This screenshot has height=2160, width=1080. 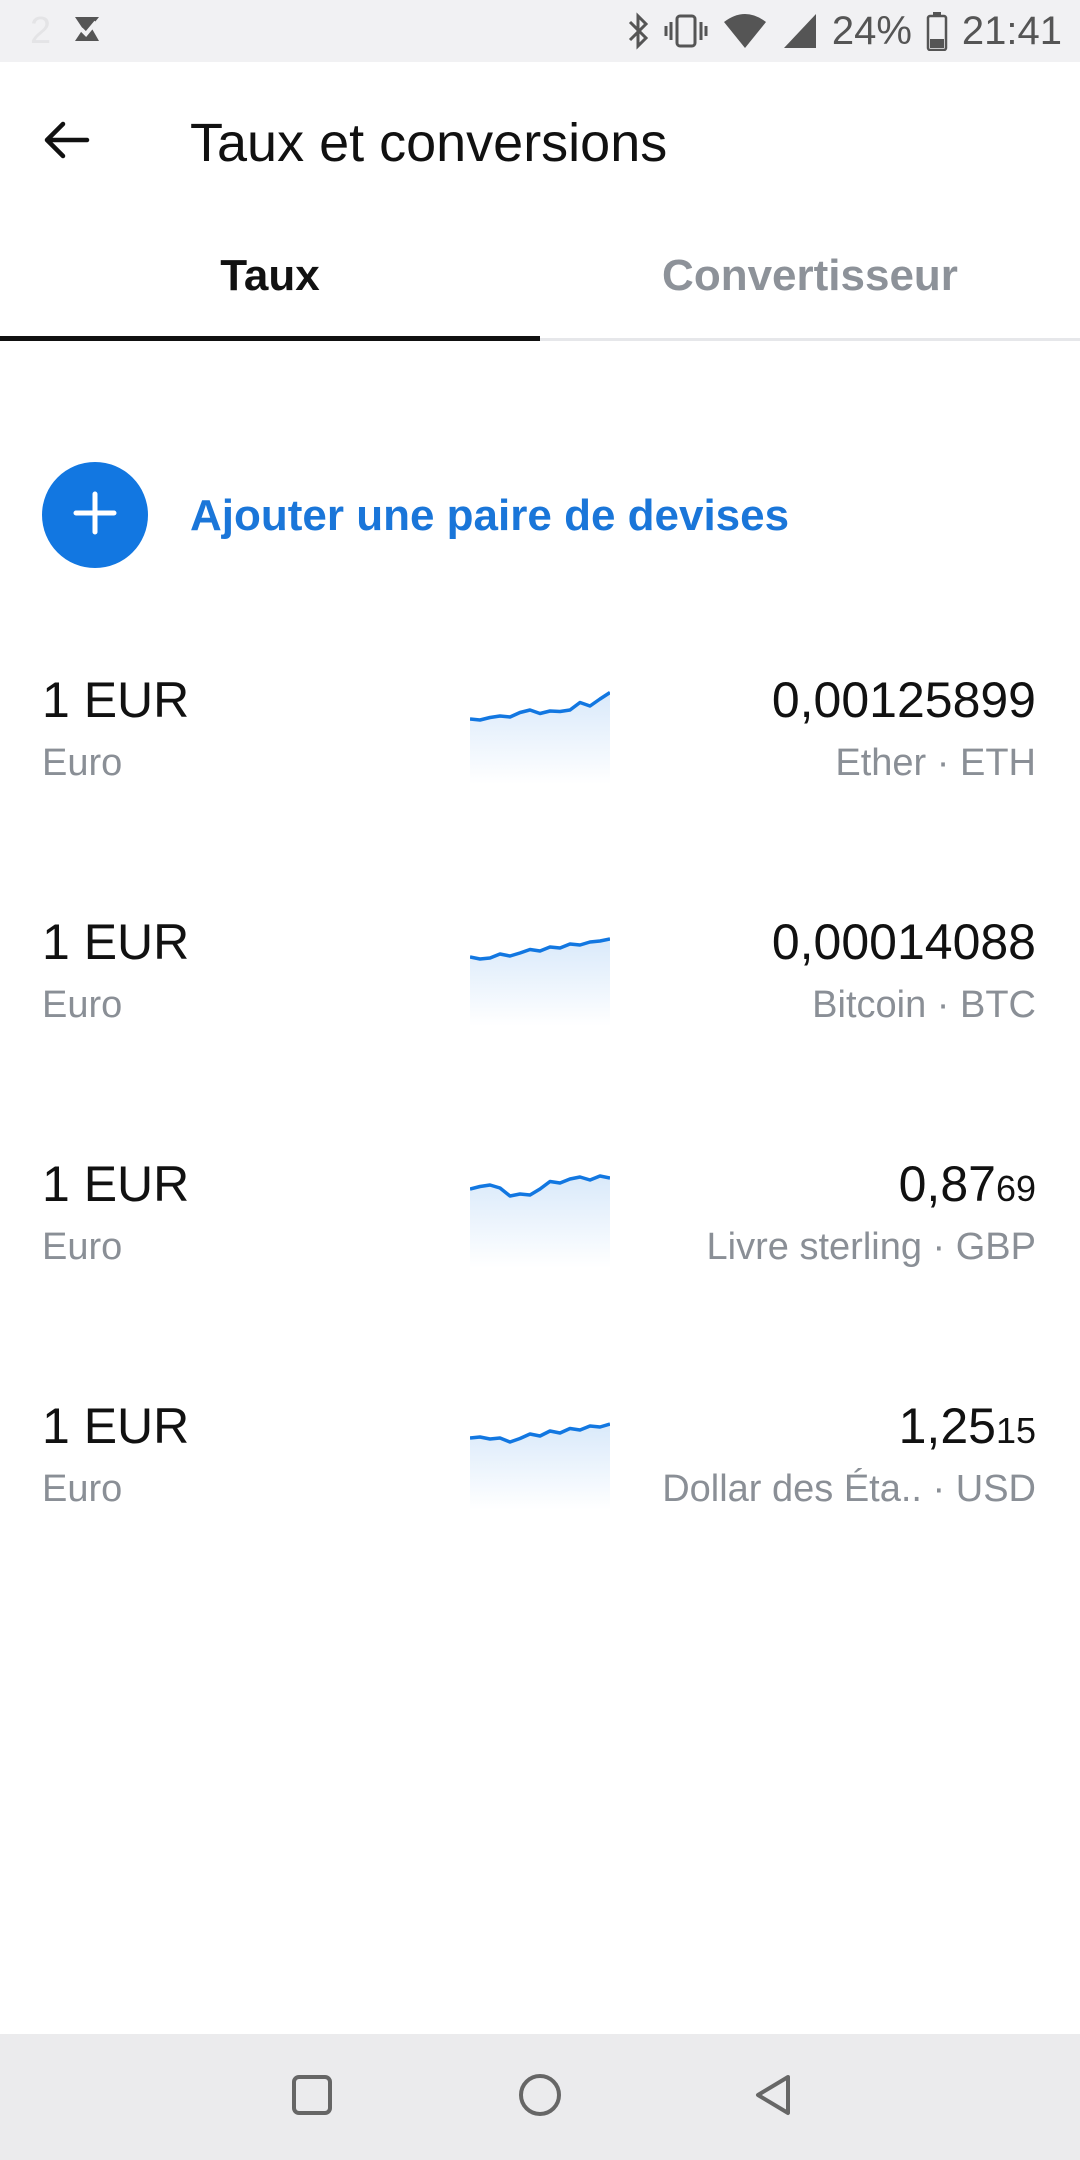 I want to click on home-button, so click(x=540, y=2097).